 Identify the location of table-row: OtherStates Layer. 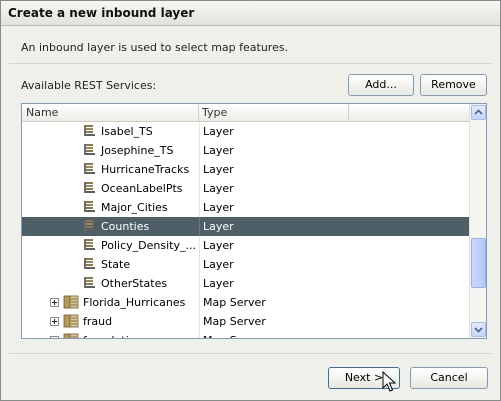
(245, 283).